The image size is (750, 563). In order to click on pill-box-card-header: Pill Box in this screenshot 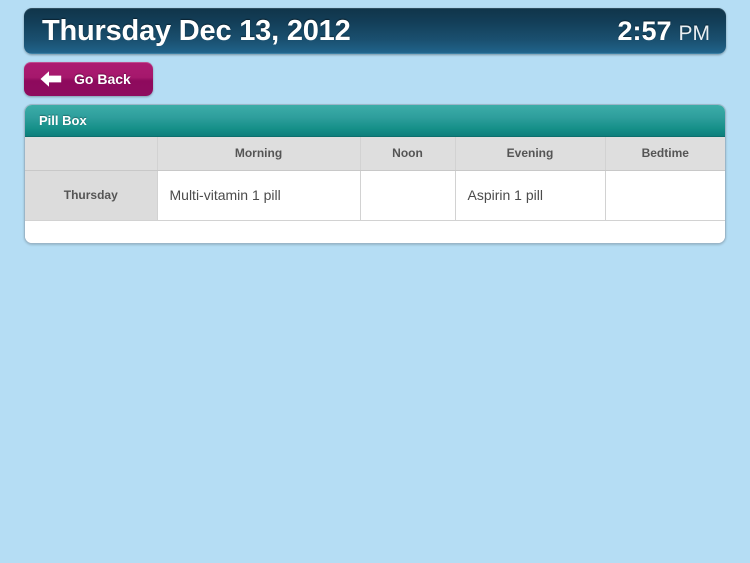, I will do `click(375, 121)`.